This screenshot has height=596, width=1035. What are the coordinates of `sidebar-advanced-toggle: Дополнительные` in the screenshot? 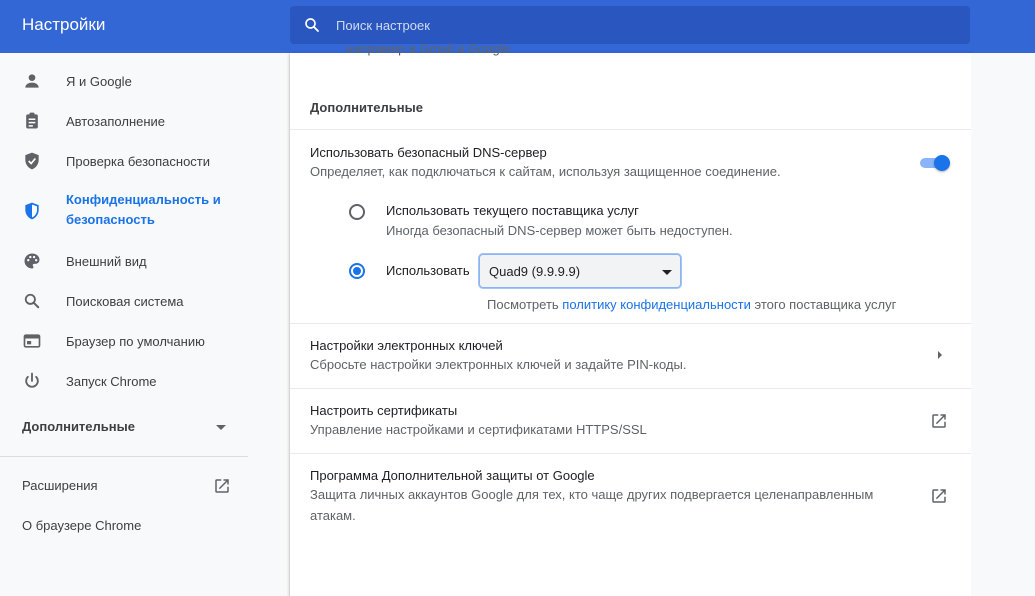 It's located at (78, 426).